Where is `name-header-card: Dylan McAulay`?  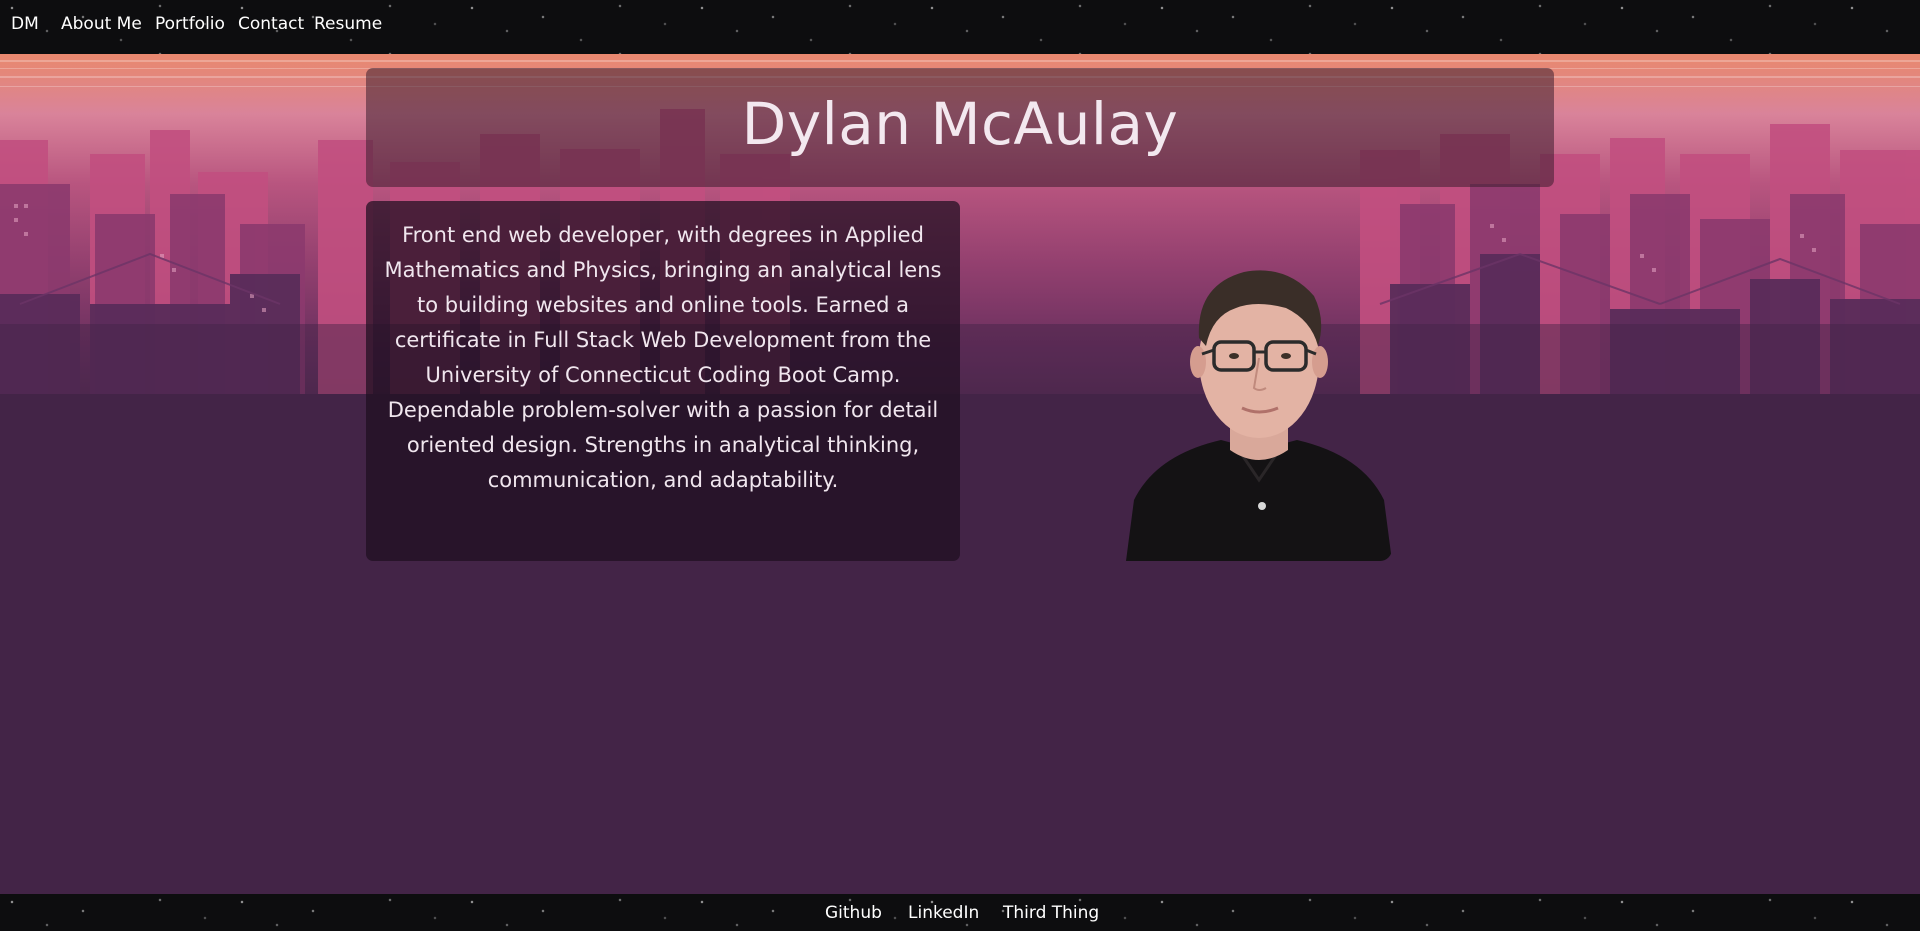
name-header-card: Dylan McAulay is located at coordinates (960, 127).